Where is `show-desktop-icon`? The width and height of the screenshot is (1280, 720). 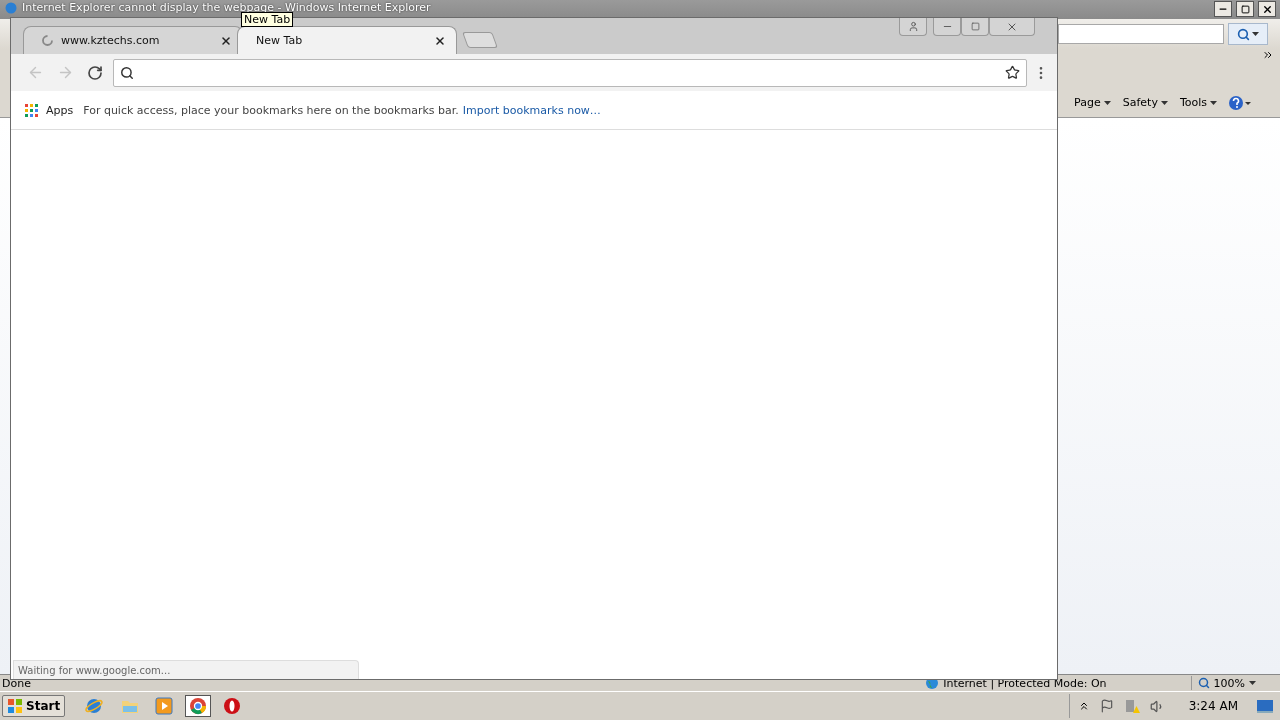 show-desktop-icon is located at coordinates (1265, 706).